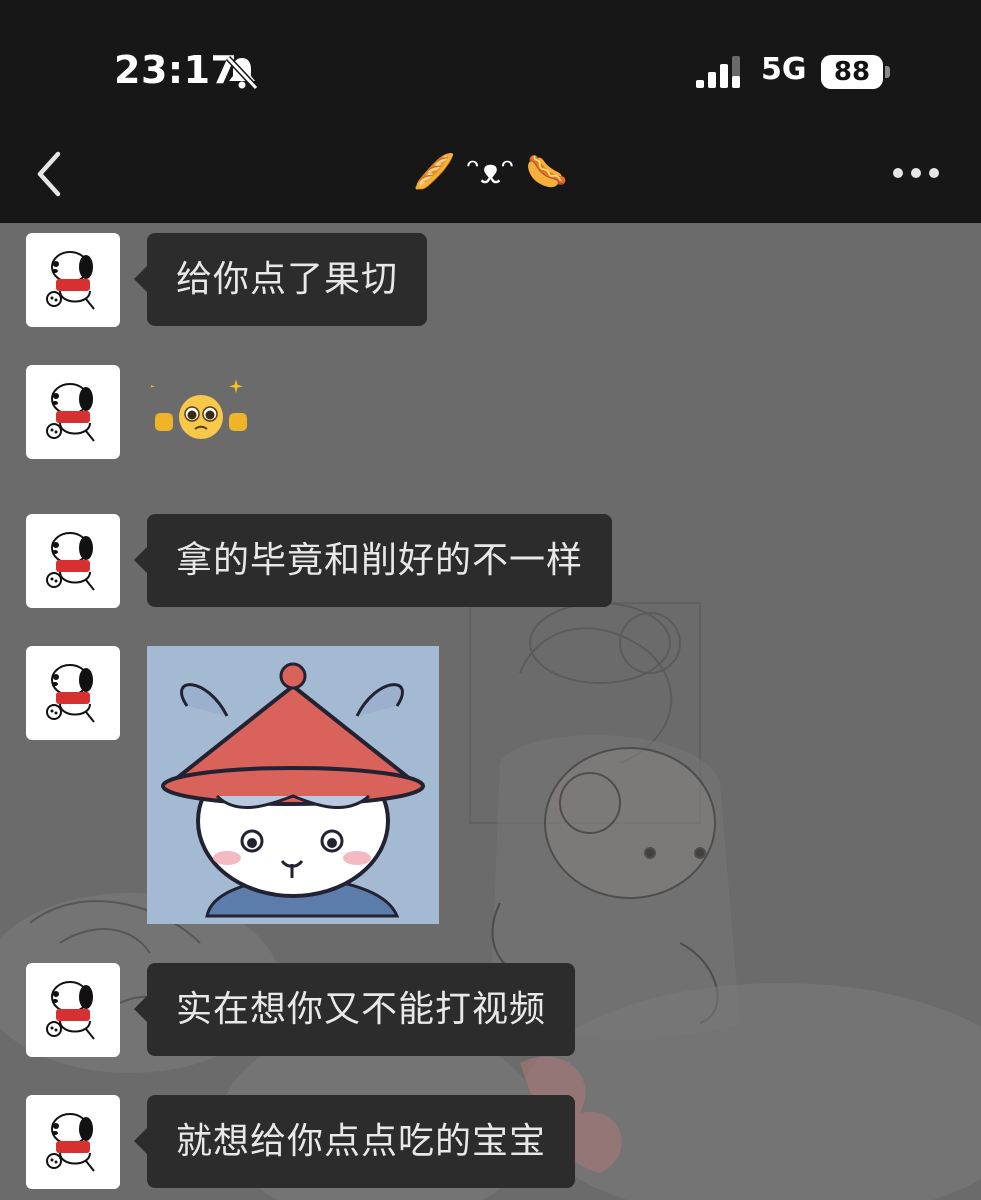 Image resolution: width=981 pixels, height=1200 pixels. What do you see at coordinates (242, 73) in the screenshot?
I see `bell-mute-icon` at bounding box center [242, 73].